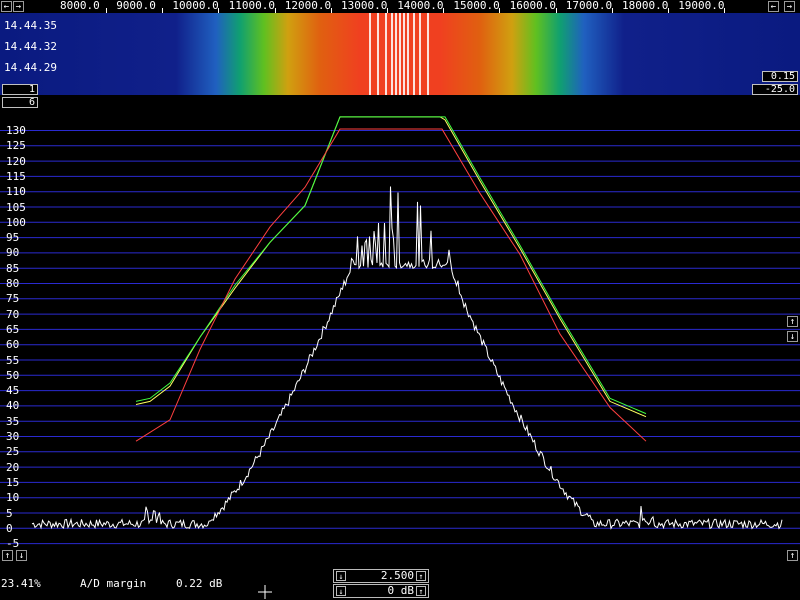  I want to click on crosshair-cursor-icon, so click(265, 592).